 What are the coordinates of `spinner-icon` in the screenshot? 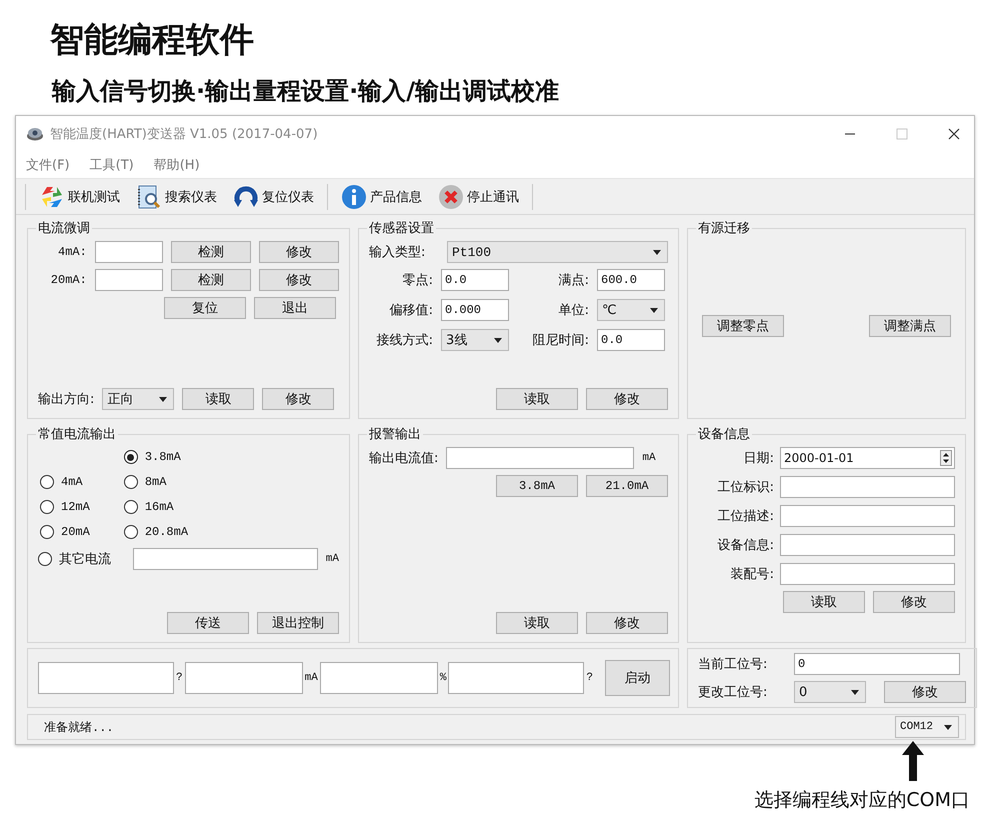 It's located at (946, 458).